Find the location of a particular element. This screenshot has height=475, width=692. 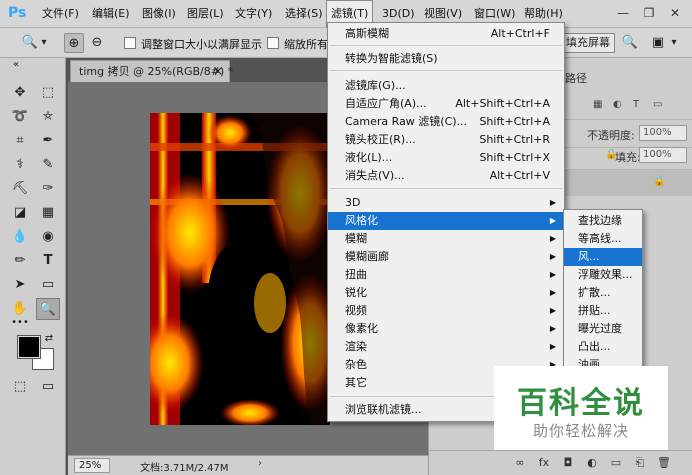

blur-tool-icon: 💧 is located at coordinates (20, 237).